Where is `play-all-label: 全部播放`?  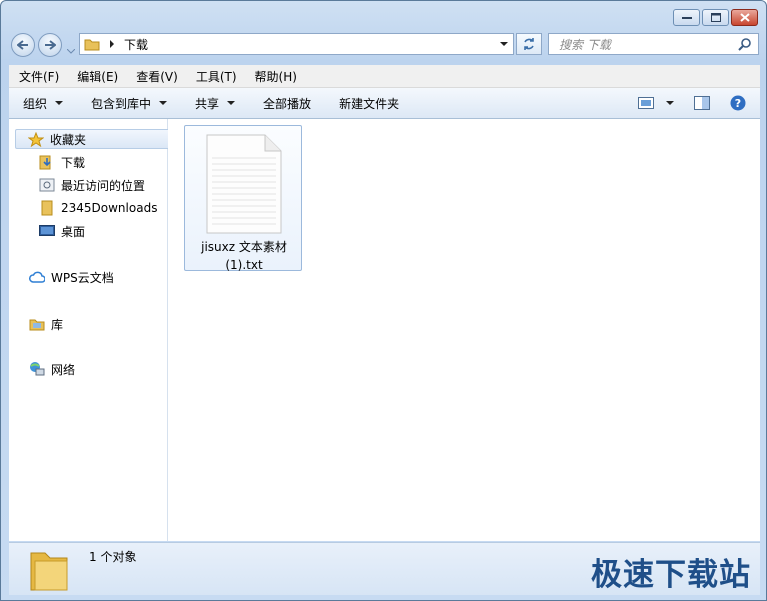 play-all-label: 全部播放 is located at coordinates (287, 103).